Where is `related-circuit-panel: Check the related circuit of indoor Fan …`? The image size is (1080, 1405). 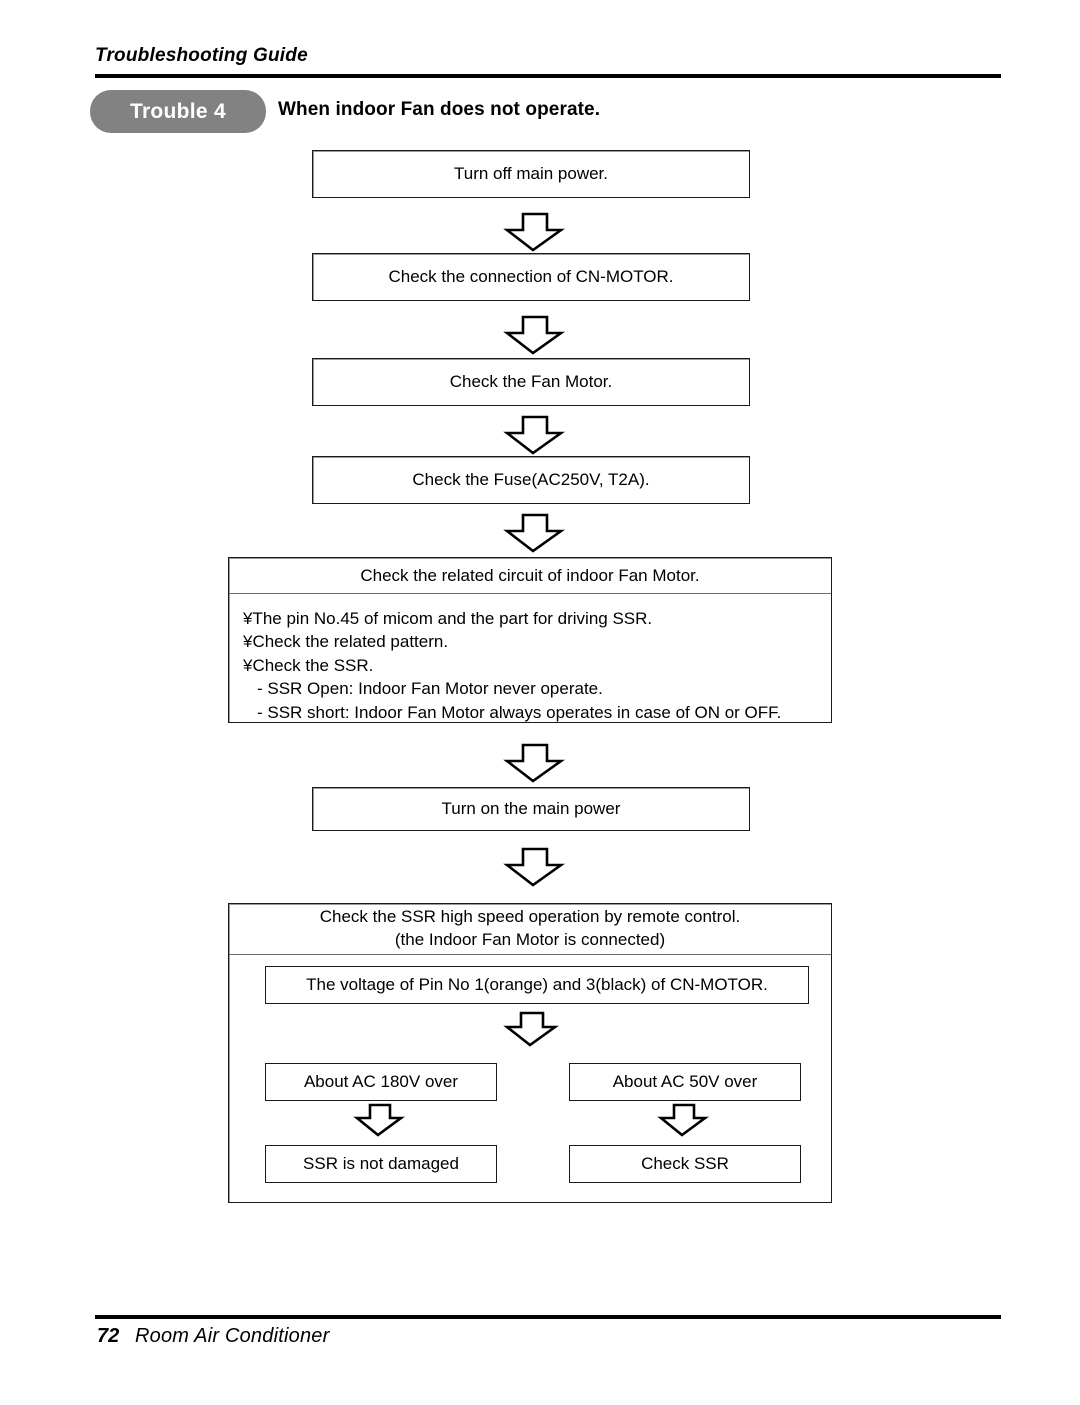
related-circuit-panel: Check the related circuit of indoor Fan … is located at coordinates (530, 640).